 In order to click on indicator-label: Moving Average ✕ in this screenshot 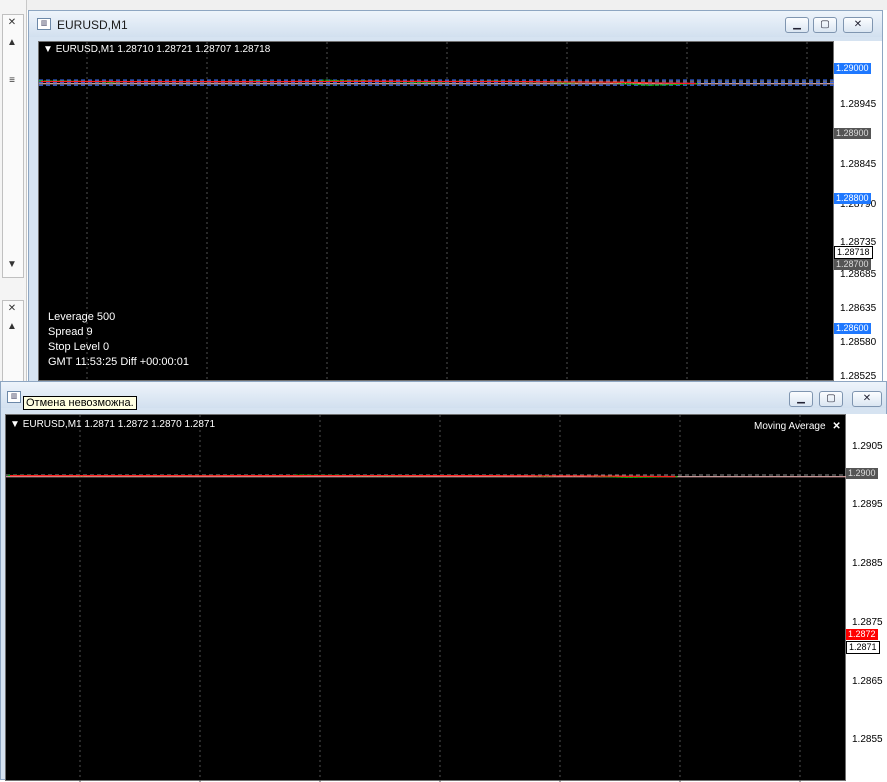, I will do `click(797, 426)`.